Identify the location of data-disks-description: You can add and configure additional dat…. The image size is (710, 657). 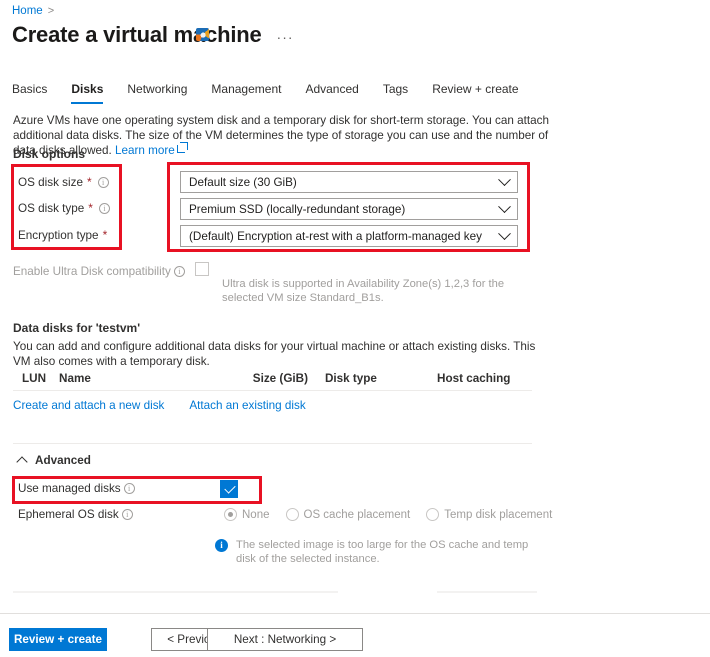
(274, 354).